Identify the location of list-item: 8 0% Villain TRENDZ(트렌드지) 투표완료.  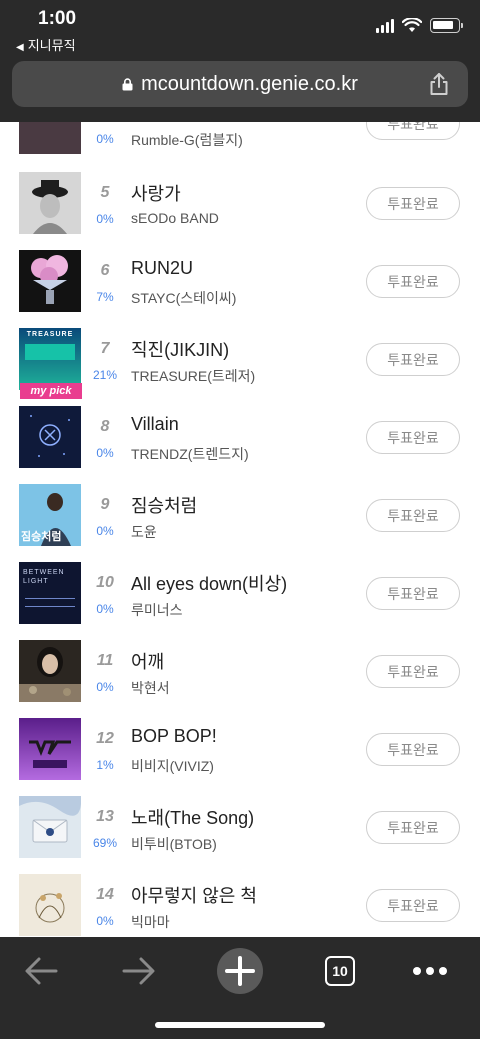
(240, 437).